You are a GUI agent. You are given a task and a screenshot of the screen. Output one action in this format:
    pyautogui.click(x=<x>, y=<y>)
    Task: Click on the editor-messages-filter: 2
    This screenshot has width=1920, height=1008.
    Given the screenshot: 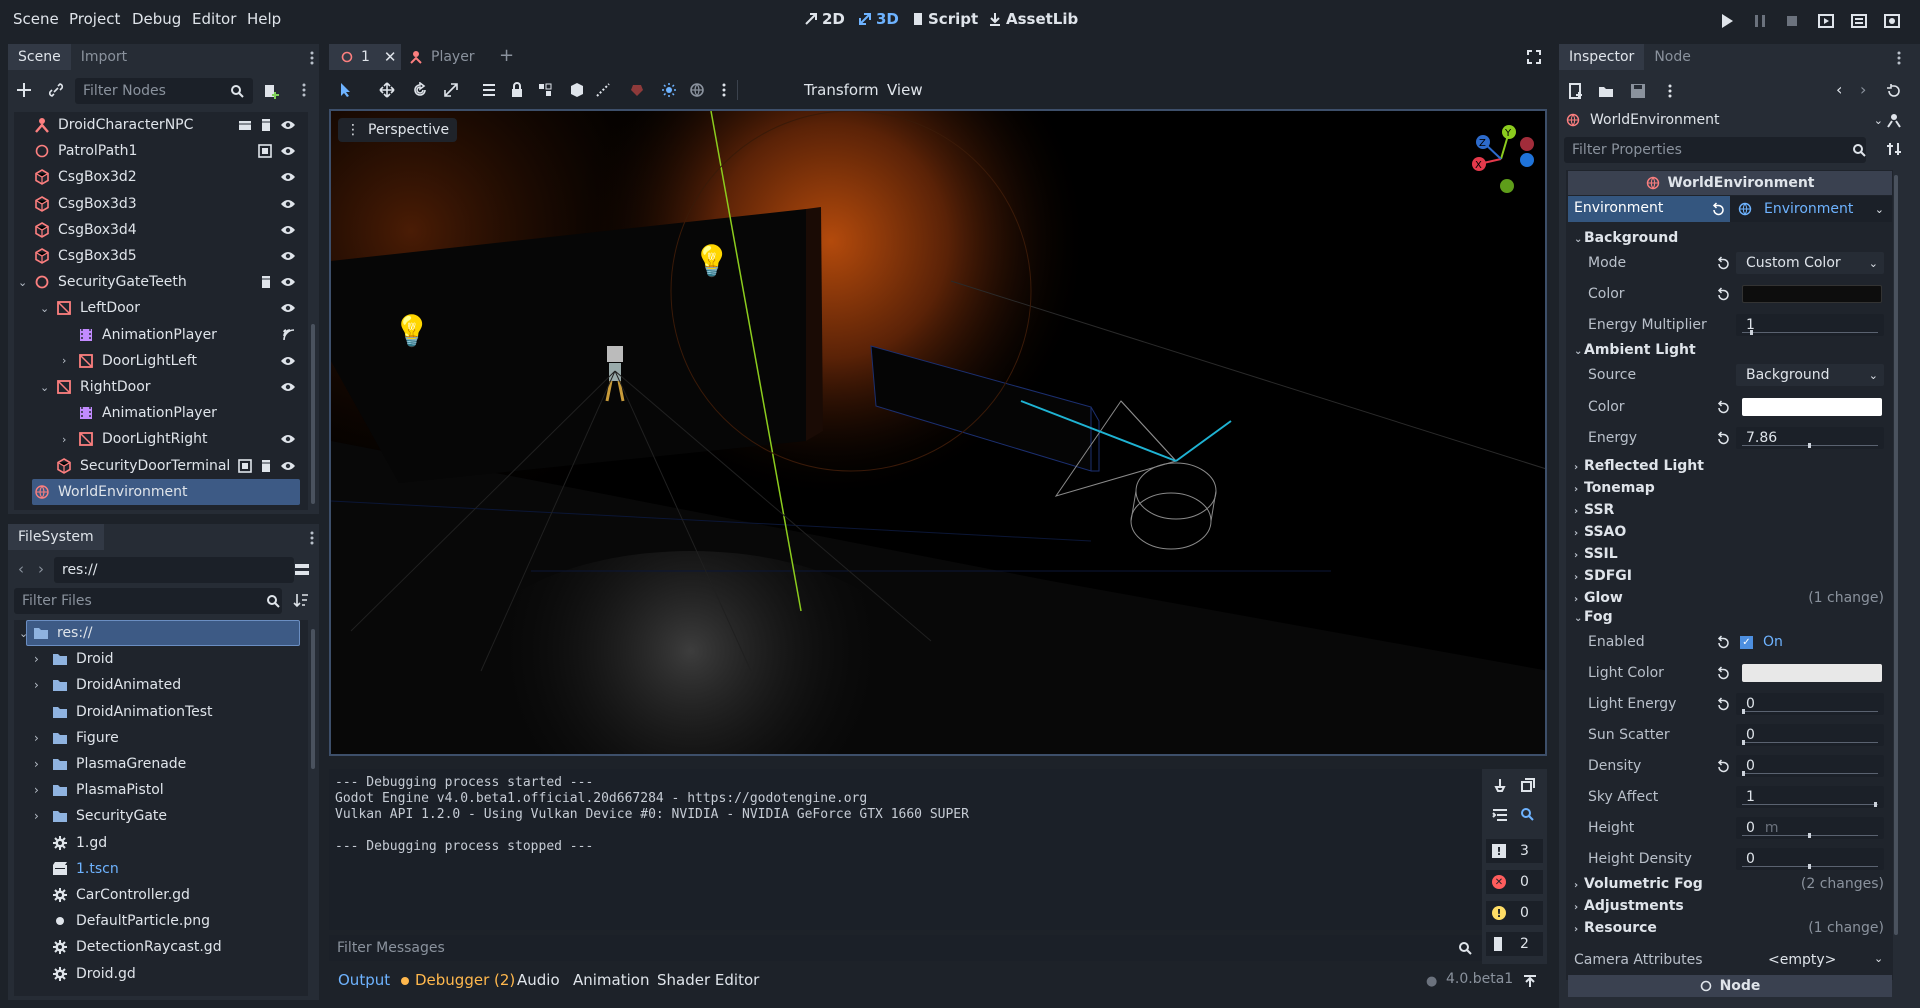 What is the action you would take?
    pyautogui.click(x=1514, y=944)
    